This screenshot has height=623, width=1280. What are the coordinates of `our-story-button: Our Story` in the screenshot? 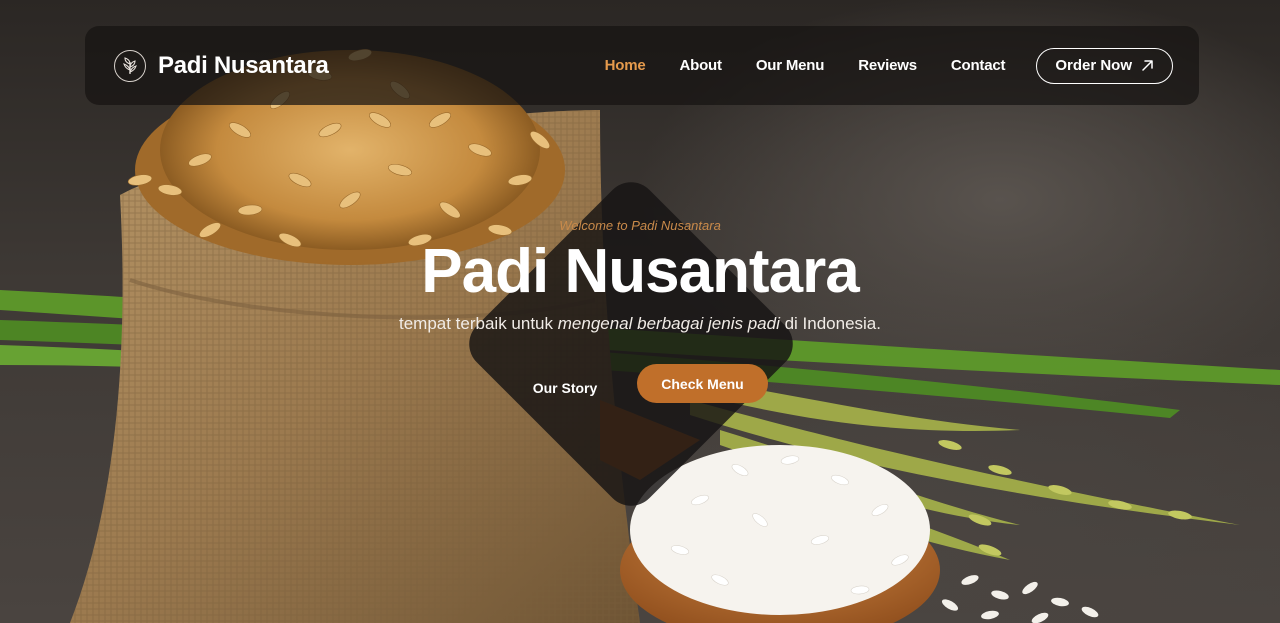 It's located at (565, 388).